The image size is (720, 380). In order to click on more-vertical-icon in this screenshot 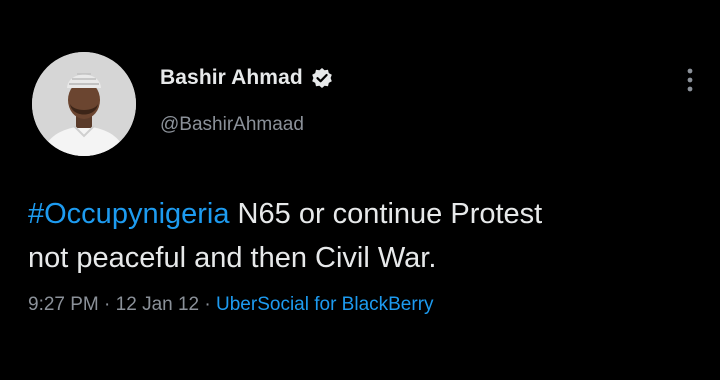, I will do `click(690, 81)`.